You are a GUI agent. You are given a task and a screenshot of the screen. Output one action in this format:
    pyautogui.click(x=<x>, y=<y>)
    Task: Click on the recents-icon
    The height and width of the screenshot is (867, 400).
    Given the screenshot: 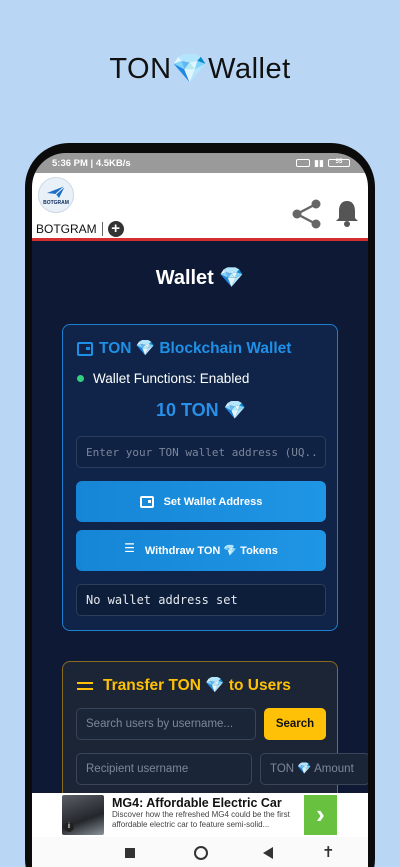 What is the action you would take?
    pyautogui.click(x=130, y=853)
    